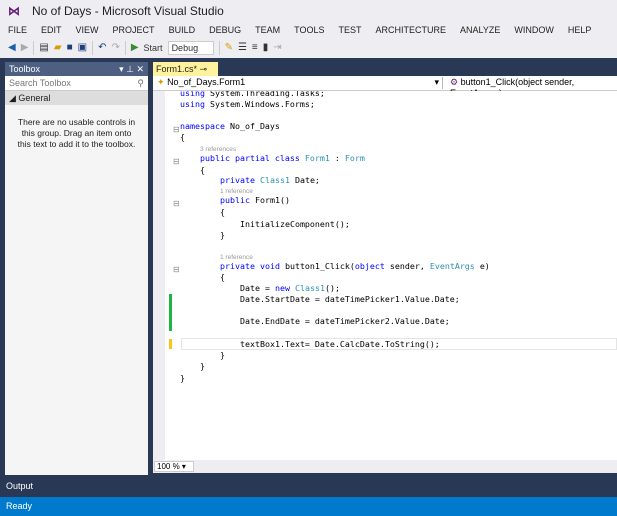 This screenshot has width=617, height=516. Describe the element at coordinates (82, 48) in the screenshot. I see `save-all-icon: ▣` at that location.